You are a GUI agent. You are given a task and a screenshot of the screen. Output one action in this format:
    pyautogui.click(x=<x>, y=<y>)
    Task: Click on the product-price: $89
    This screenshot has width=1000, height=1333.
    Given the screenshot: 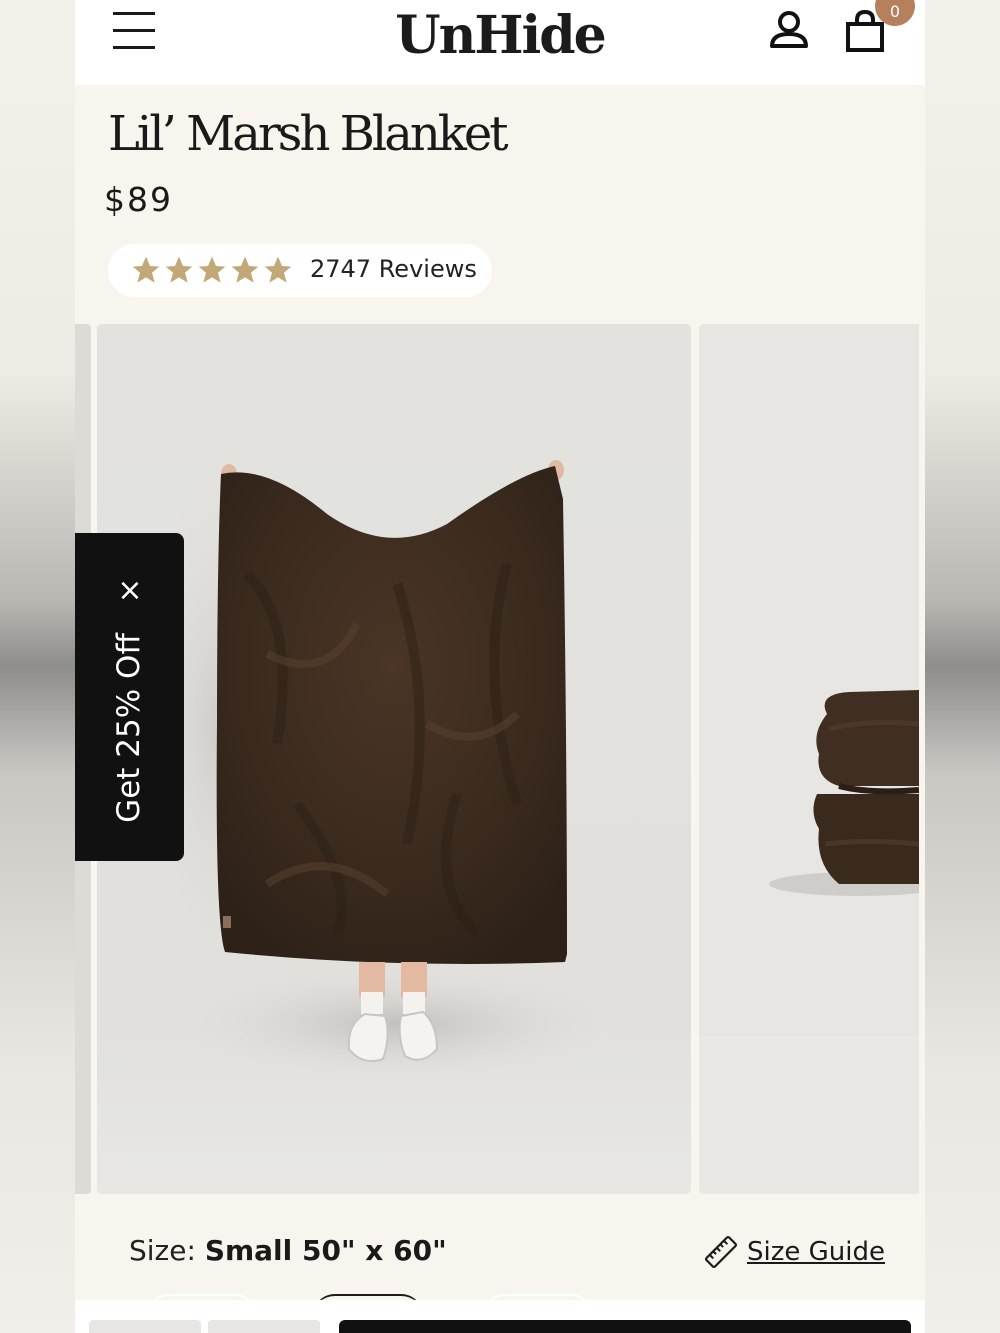 What is the action you would take?
    pyautogui.click(x=138, y=199)
    